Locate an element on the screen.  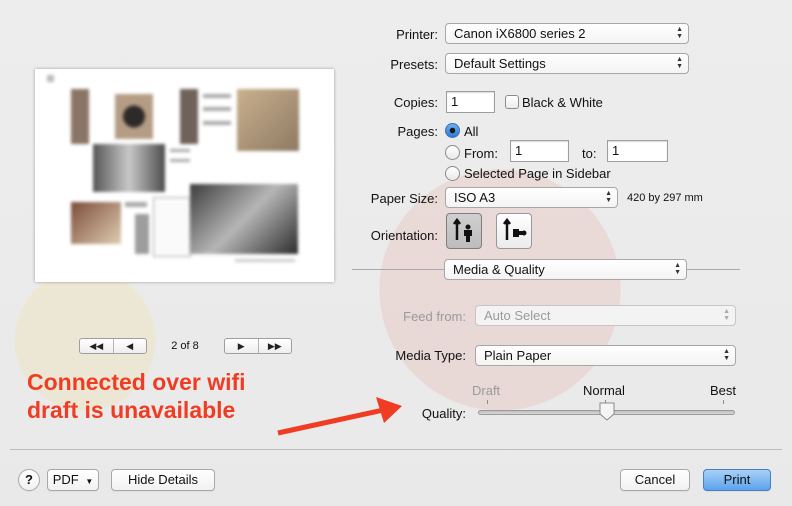
media-type-label: Media Type: is located at coordinates (430, 355).